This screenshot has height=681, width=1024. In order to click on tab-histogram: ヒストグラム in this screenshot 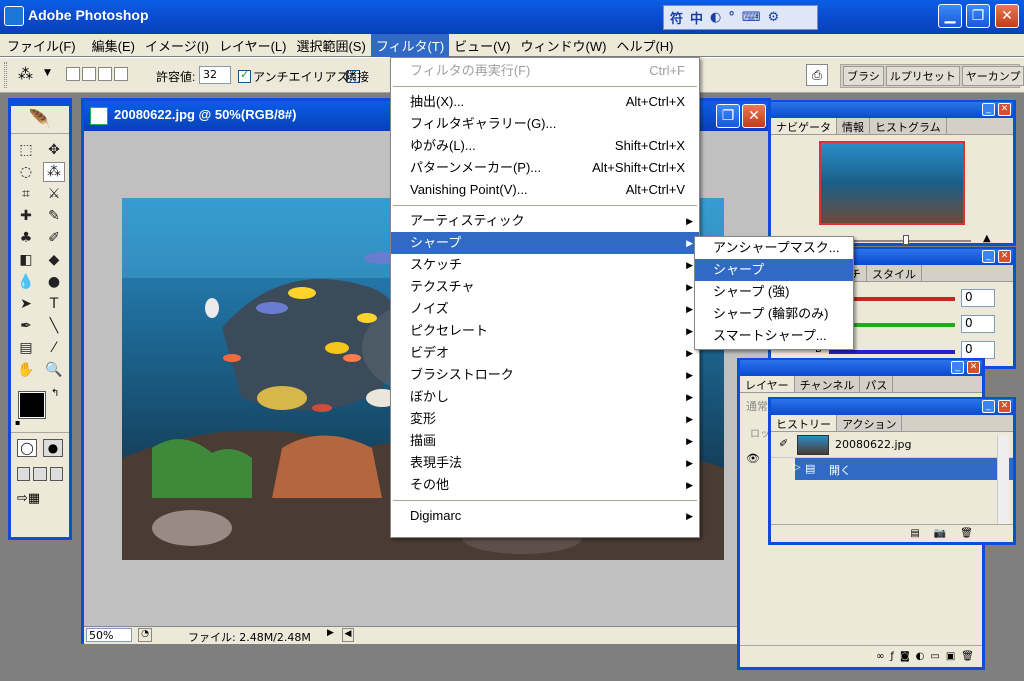, I will do `click(908, 126)`.